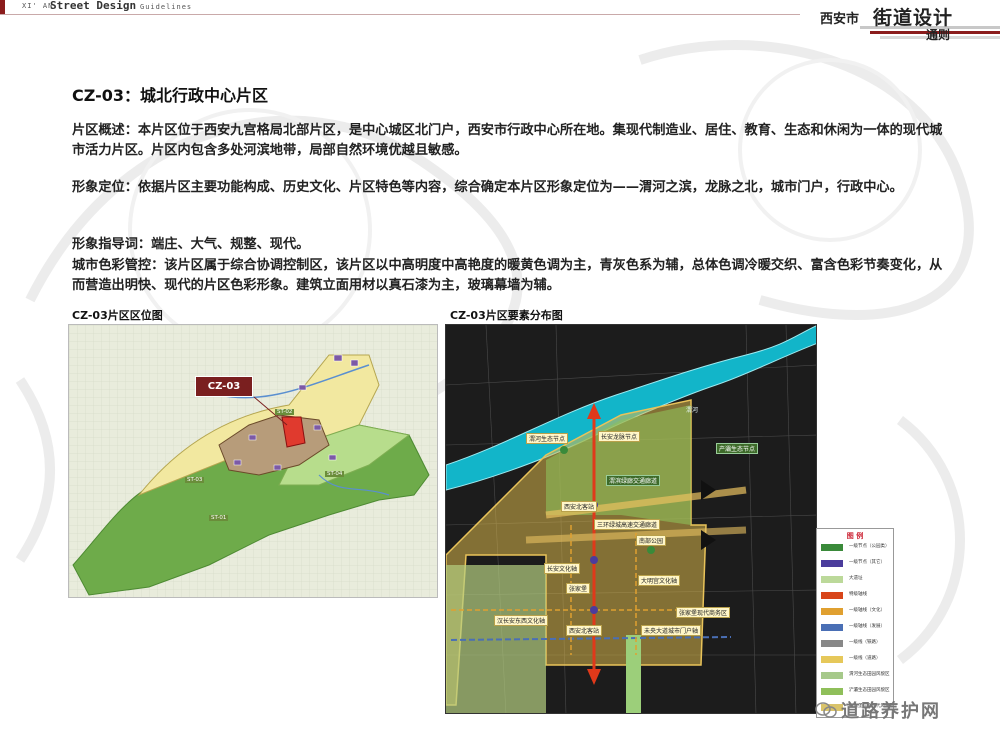  Describe the element at coordinates (579, 506) in the screenshot. I see `callout-north-station: 西安北客站` at that location.